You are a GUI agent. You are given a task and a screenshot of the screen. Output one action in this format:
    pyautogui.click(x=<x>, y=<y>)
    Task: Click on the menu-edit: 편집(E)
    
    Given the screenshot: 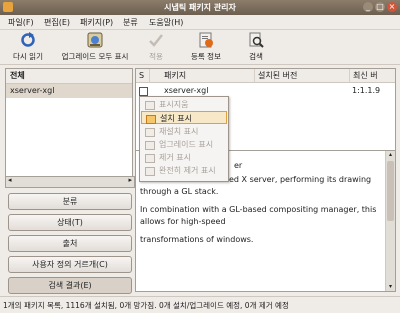 What is the action you would take?
    pyautogui.click(x=57, y=22)
    